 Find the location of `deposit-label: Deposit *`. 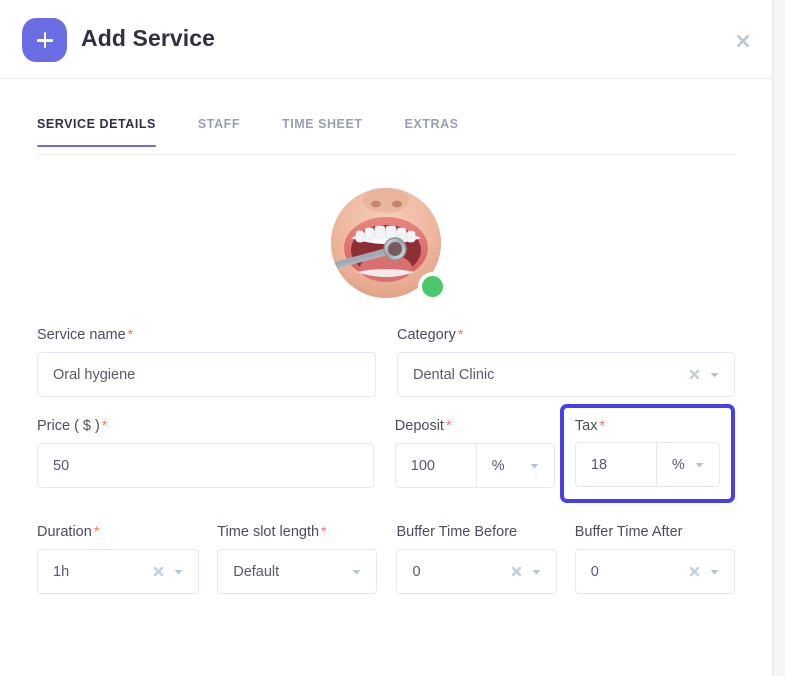

deposit-label: Deposit * is located at coordinates (475, 425).